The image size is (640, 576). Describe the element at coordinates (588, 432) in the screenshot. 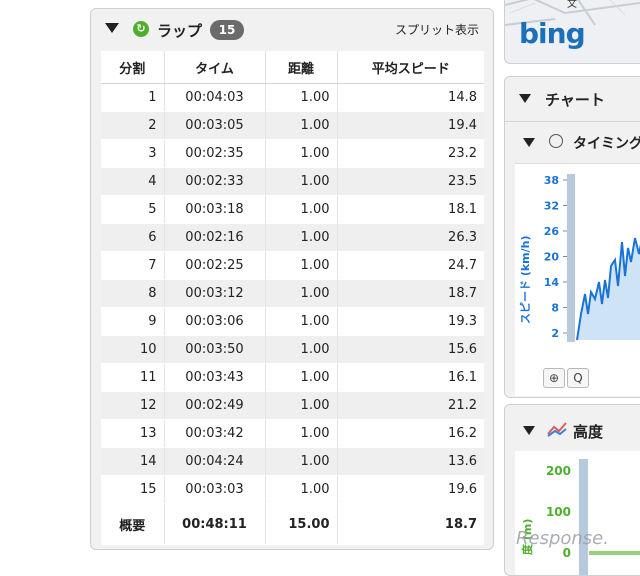

I see `altitude-title: 高度` at that location.